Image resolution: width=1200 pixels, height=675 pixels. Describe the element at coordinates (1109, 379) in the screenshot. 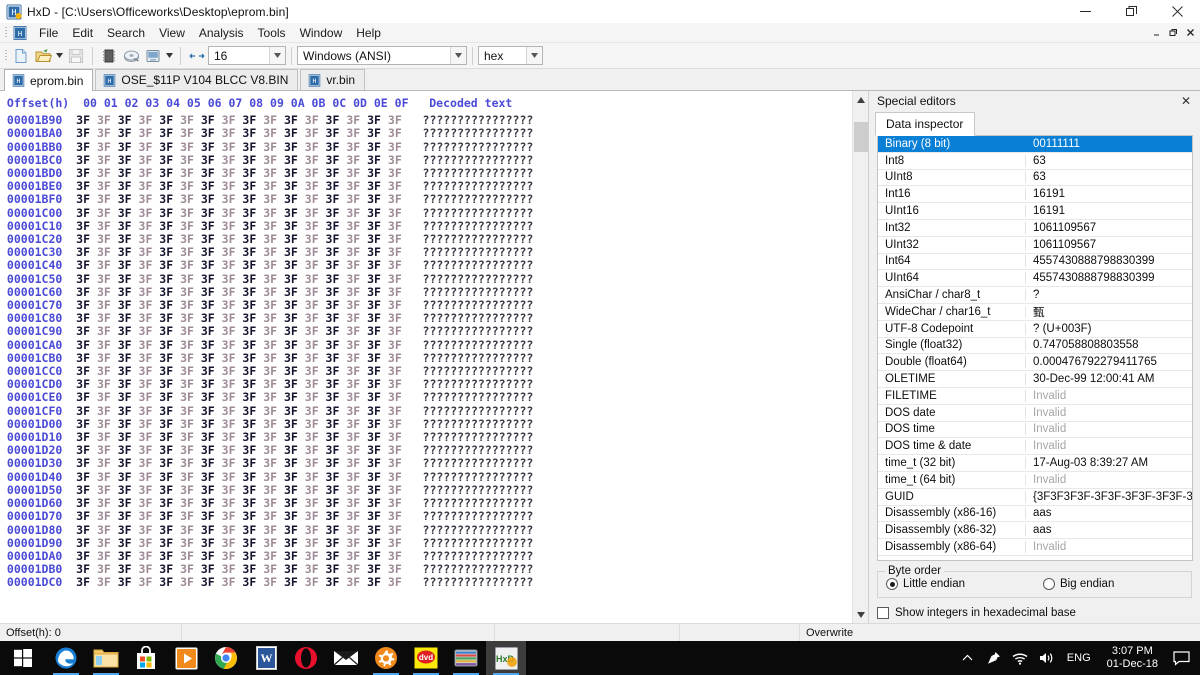

I see `data-inspector-row-value: 30-Dec-99 12:00:41 AM` at that location.